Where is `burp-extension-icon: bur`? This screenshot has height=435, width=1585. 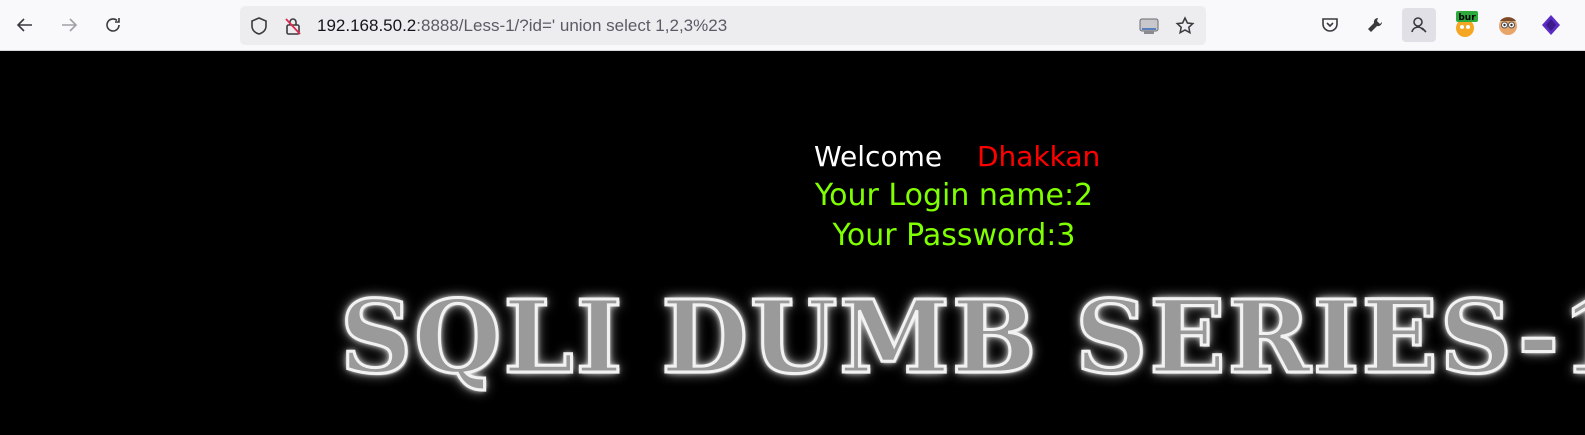
burp-extension-icon: bur is located at coordinates (1467, 24).